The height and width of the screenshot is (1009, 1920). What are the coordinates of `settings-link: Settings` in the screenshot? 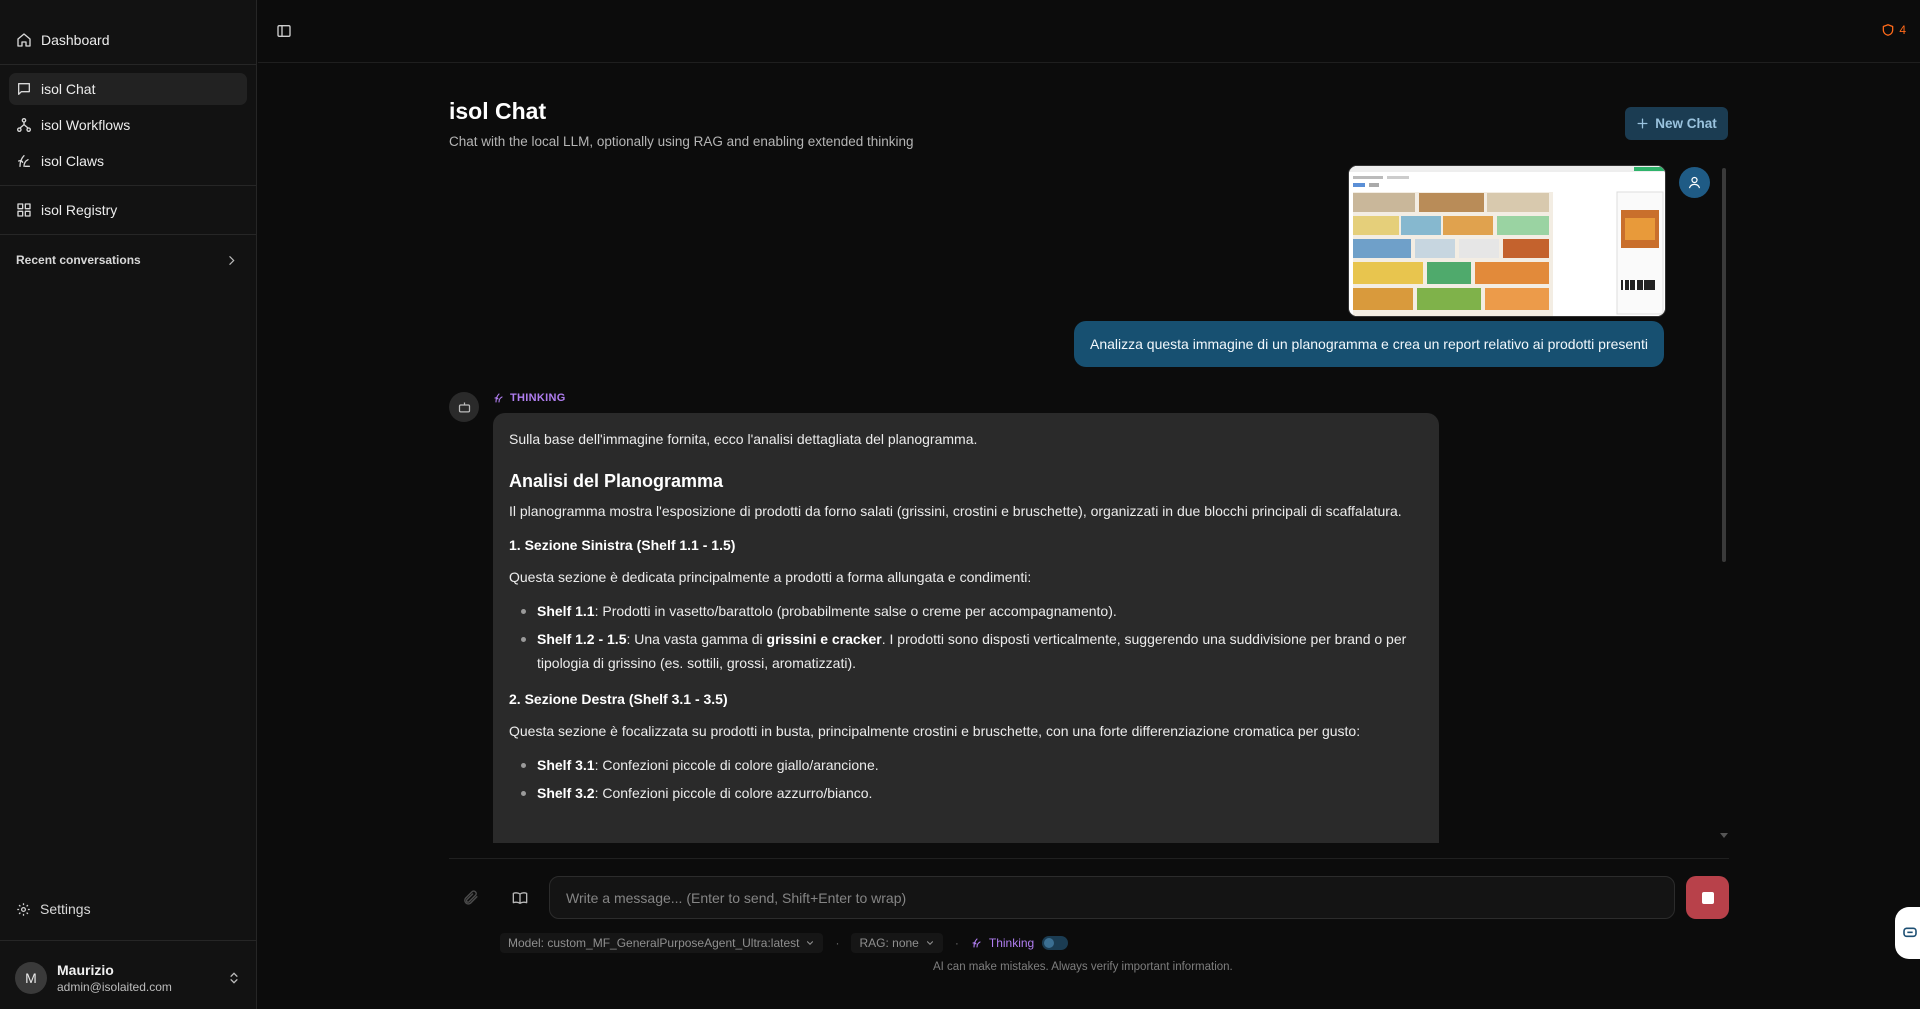 It's located at (53, 909).